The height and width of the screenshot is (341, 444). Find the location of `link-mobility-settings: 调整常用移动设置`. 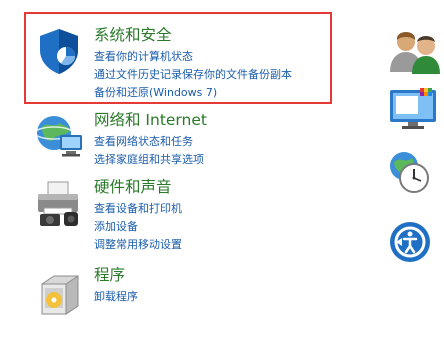

link-mobility-settings: 调整常用移动设置 is located at coordinates (138, 245).